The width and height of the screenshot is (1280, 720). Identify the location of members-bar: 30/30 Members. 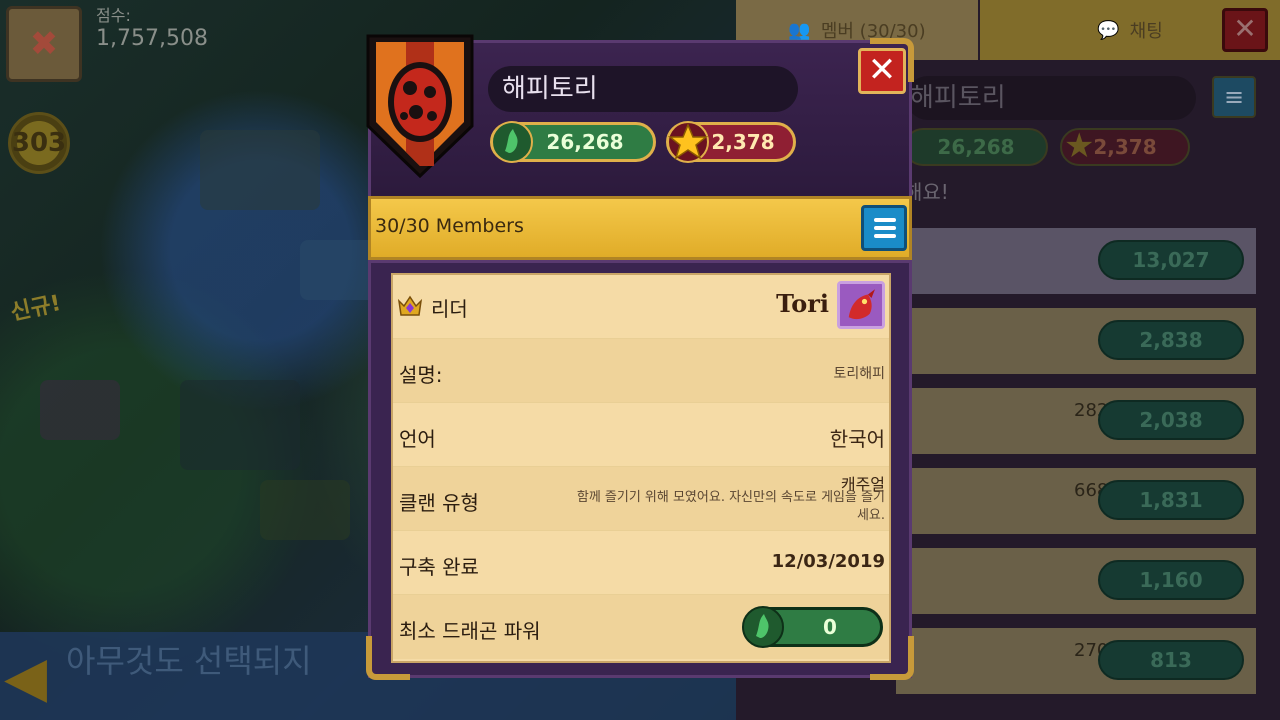
(640, 228).